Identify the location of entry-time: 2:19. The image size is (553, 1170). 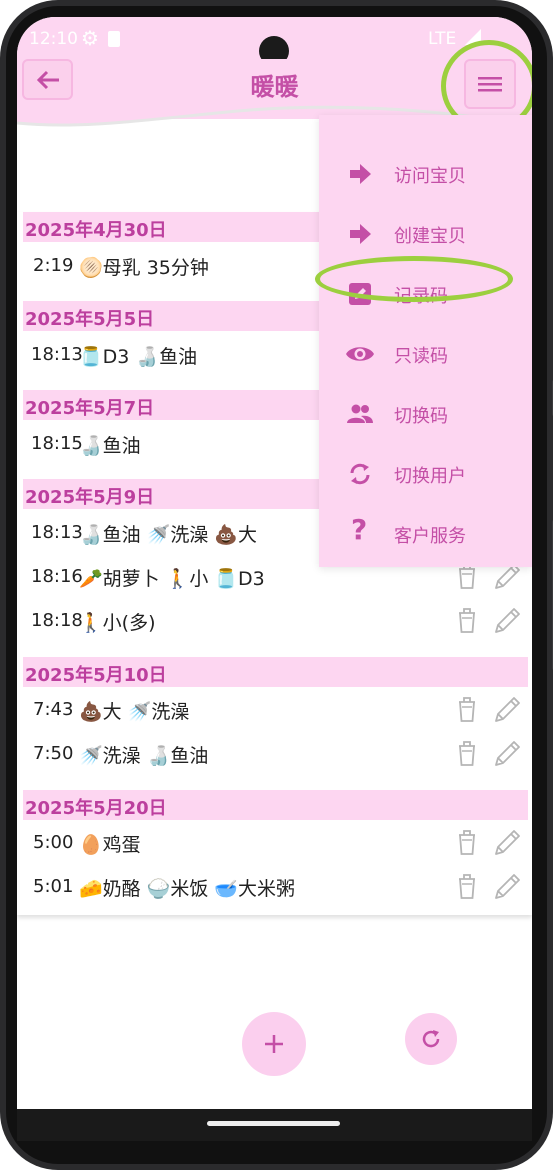
(53, 265).